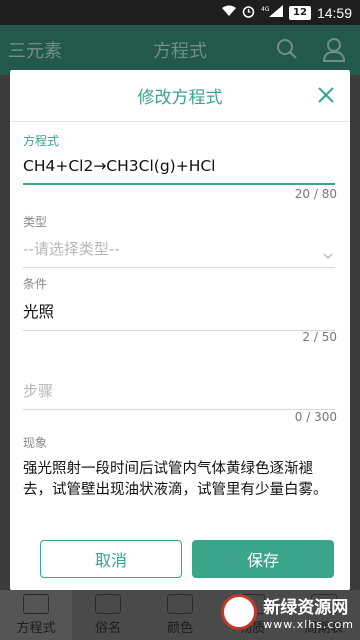 The width and height of the screenshot is (360, 640). I want to click on equation-input: CH4+Cl2→CH3Cl(g)+HCl, so click(179, 166).